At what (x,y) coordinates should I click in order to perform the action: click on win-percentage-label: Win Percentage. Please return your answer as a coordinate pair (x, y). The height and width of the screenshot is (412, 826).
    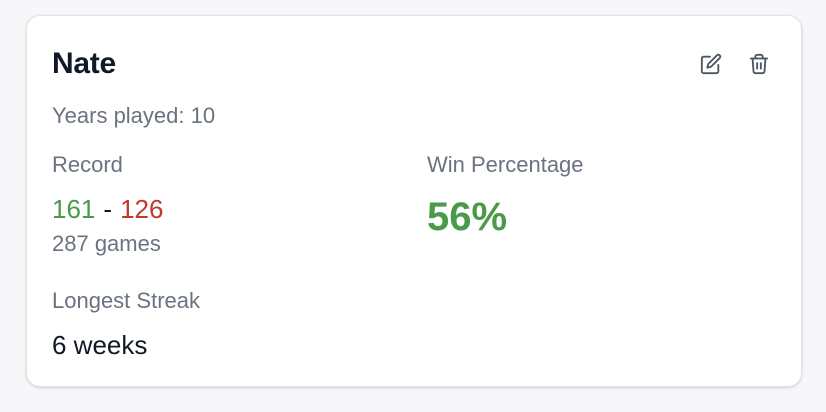
    Looking at the image, I should click on (505, 164).